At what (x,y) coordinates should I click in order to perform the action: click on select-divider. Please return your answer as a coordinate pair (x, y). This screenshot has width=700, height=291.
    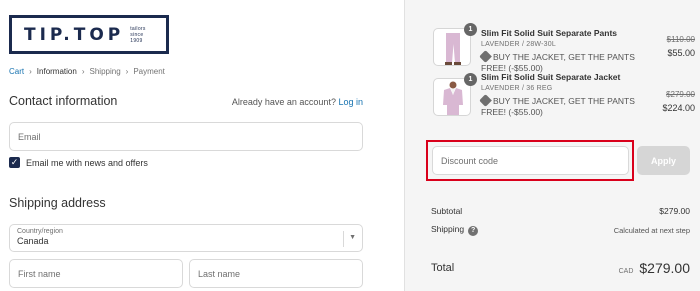
    Looking at the image, I should click on (343, 239).